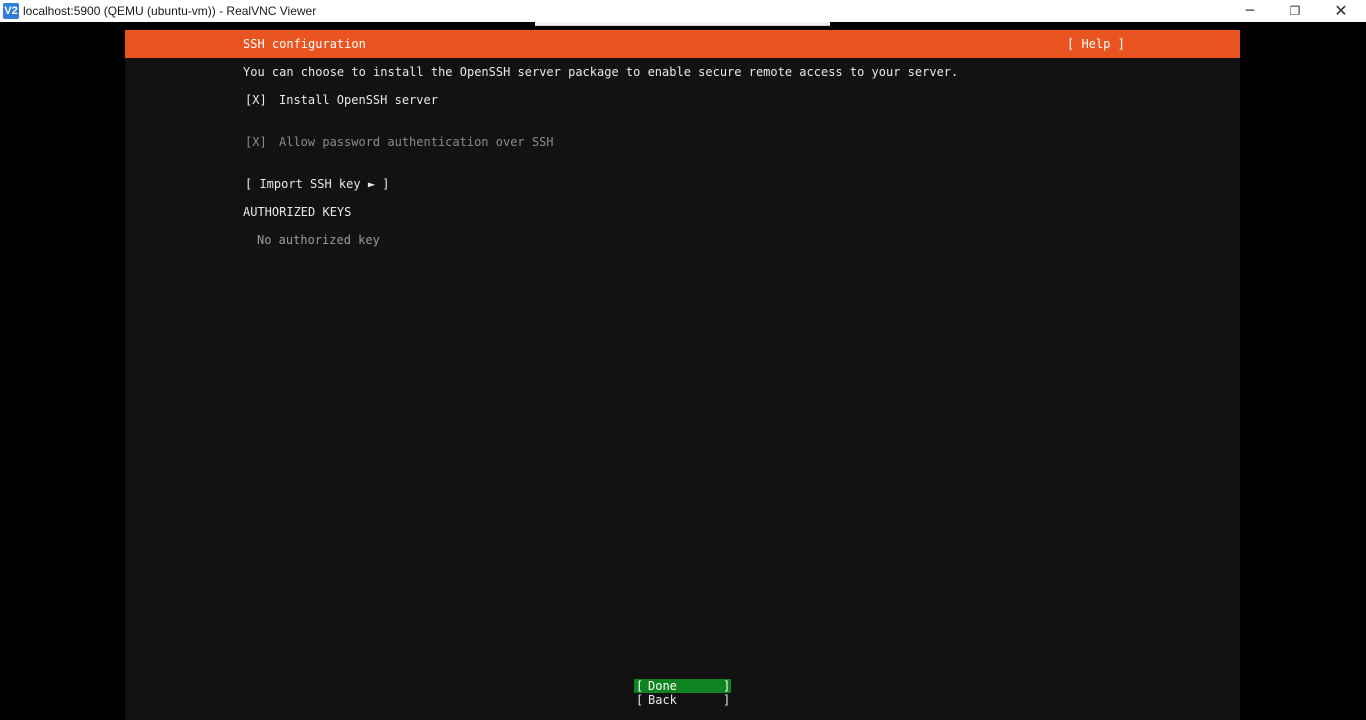 The image size is (1366, 720). What do you see at coordinates (1096, 44) in the screenshot?
I see `help-button: [ Help ]` at bounding box center [1096, 44].